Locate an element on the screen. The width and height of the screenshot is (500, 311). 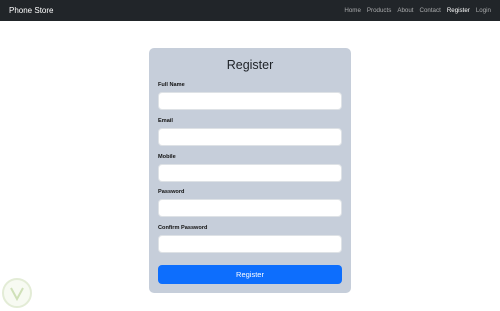
register-button: Register is located at coordinates (250, 274).